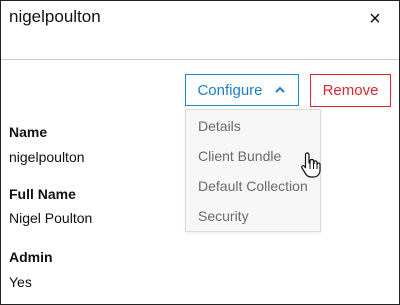 This screenshot has height=305, width=400. I want to click on panel-title: nigelpoulton, so click(55, 16).